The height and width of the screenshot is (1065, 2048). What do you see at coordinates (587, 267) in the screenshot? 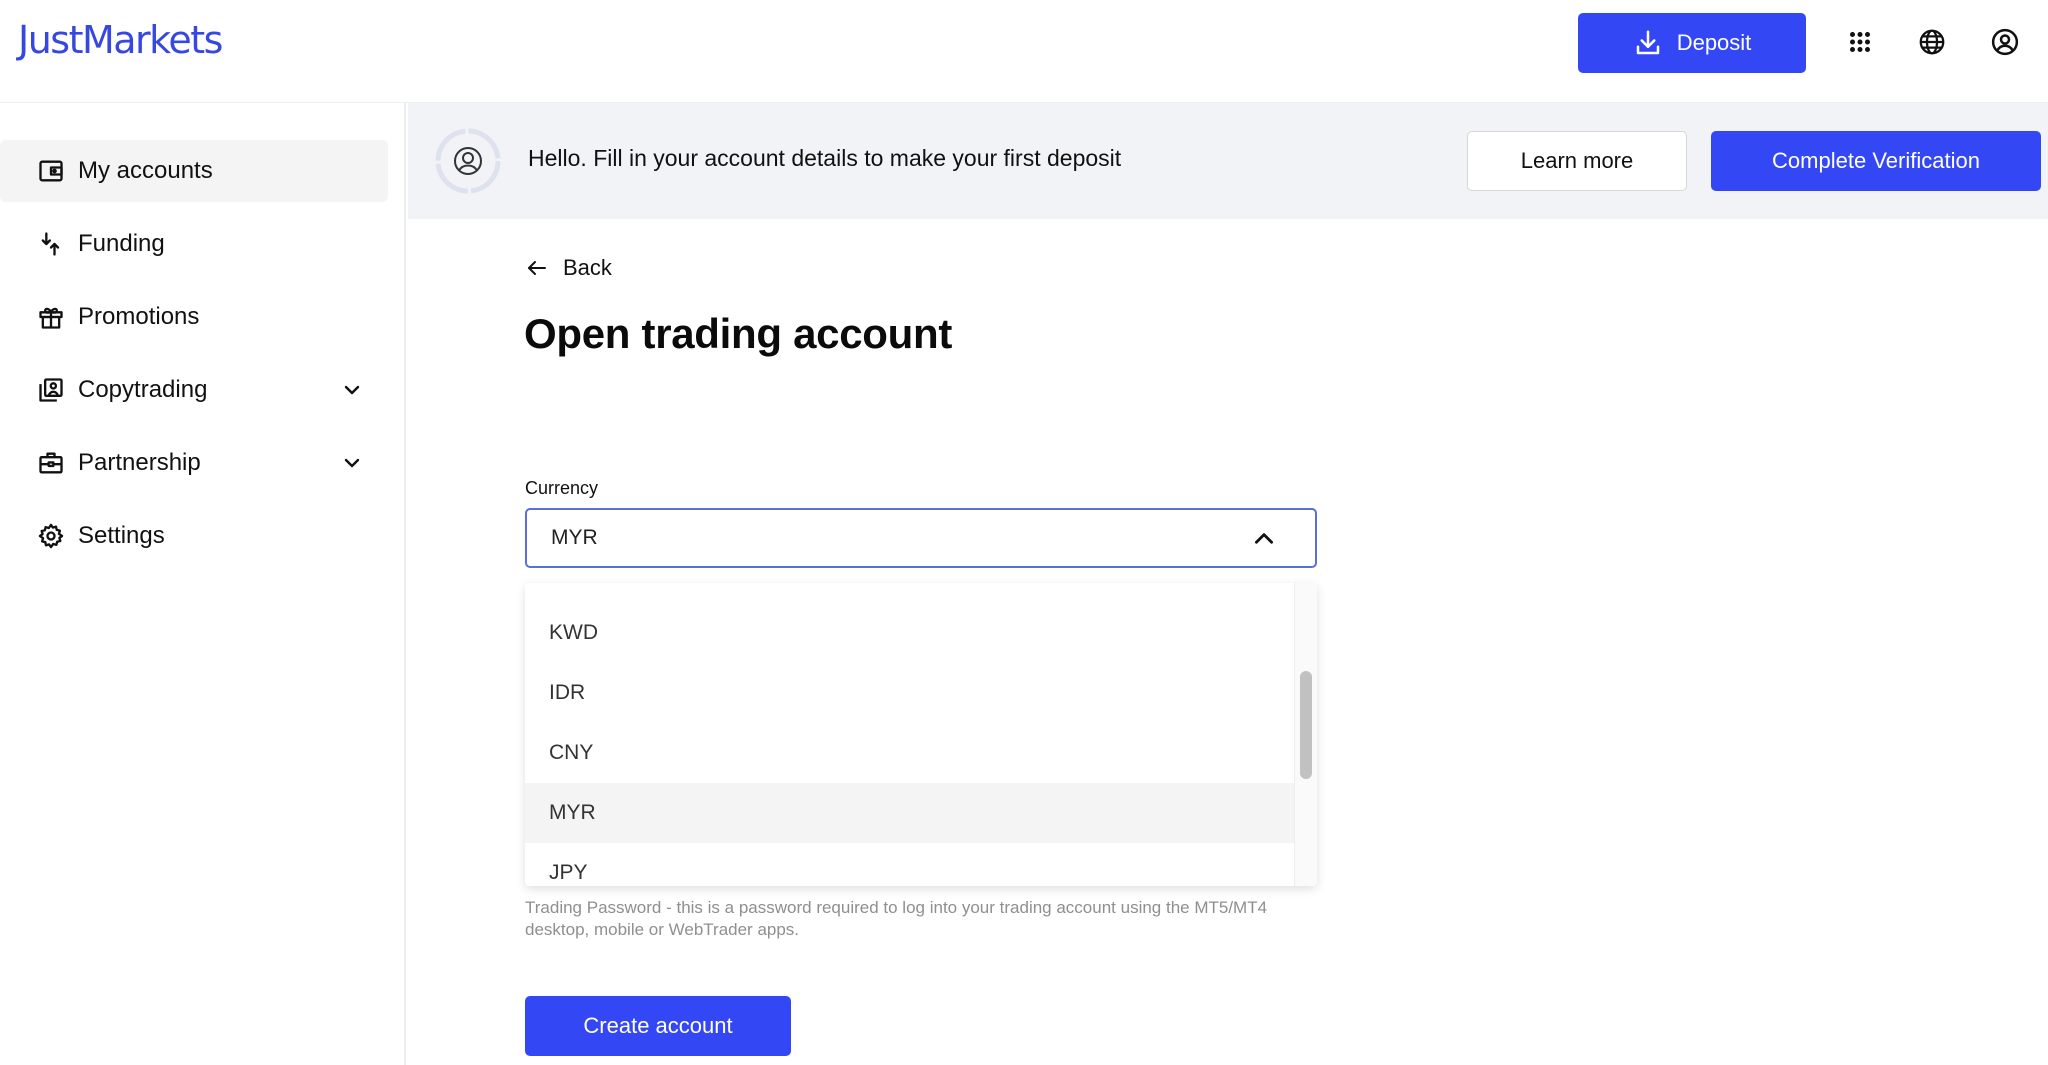
I see `back-label: Back` at bounding box center [587, 267].